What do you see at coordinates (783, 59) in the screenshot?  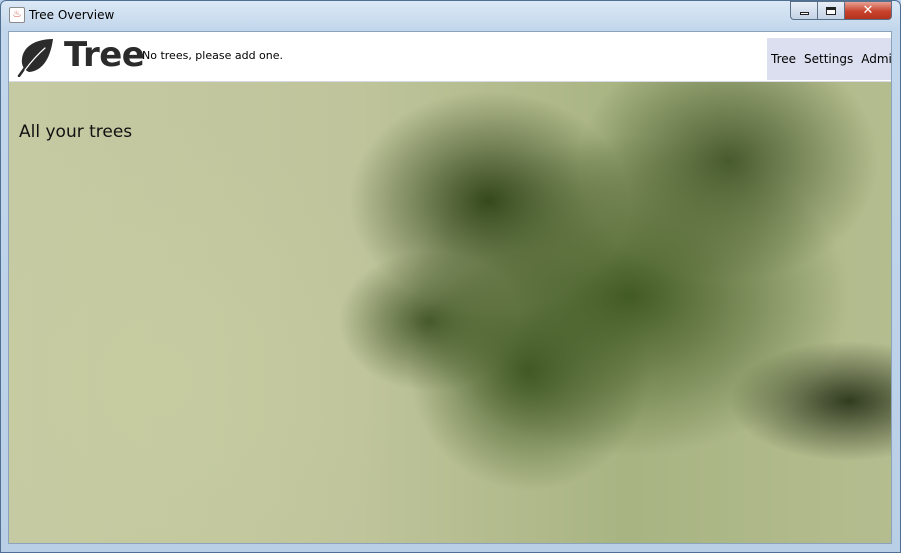 I see `nav-item-tree: Tree` at bounding box center [783, 59].